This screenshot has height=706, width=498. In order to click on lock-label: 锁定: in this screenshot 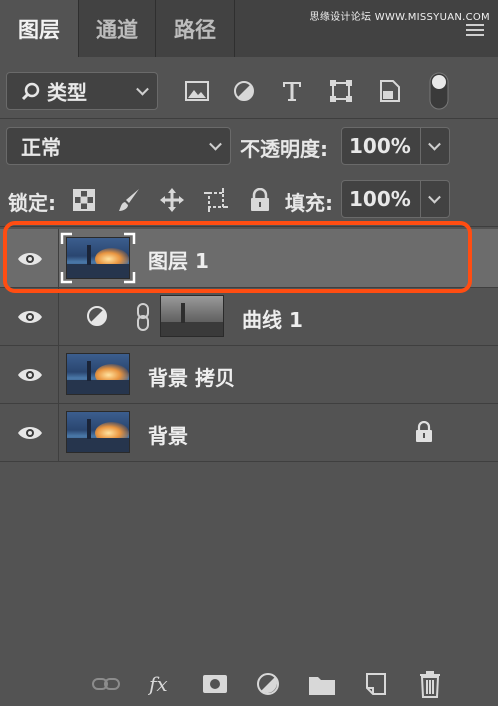, I will do `click(32, 203)`.